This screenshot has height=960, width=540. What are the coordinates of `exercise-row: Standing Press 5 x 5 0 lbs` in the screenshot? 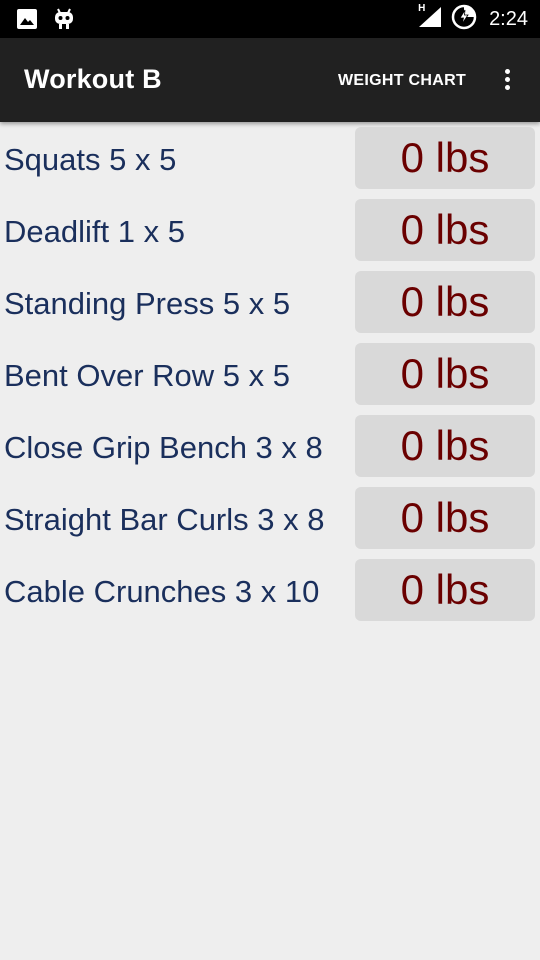 It's located at (270, 306).